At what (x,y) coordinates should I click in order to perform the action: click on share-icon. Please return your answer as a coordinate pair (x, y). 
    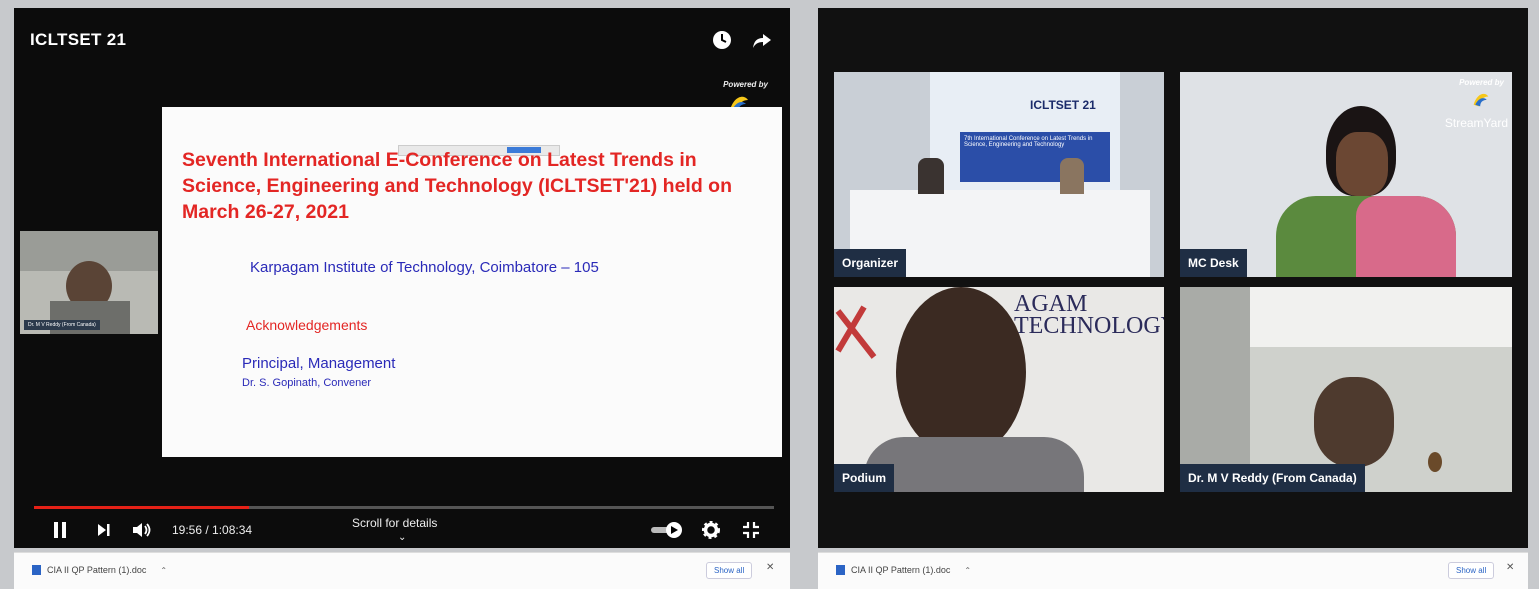
    Looking at the image, I should click on (762, 40).